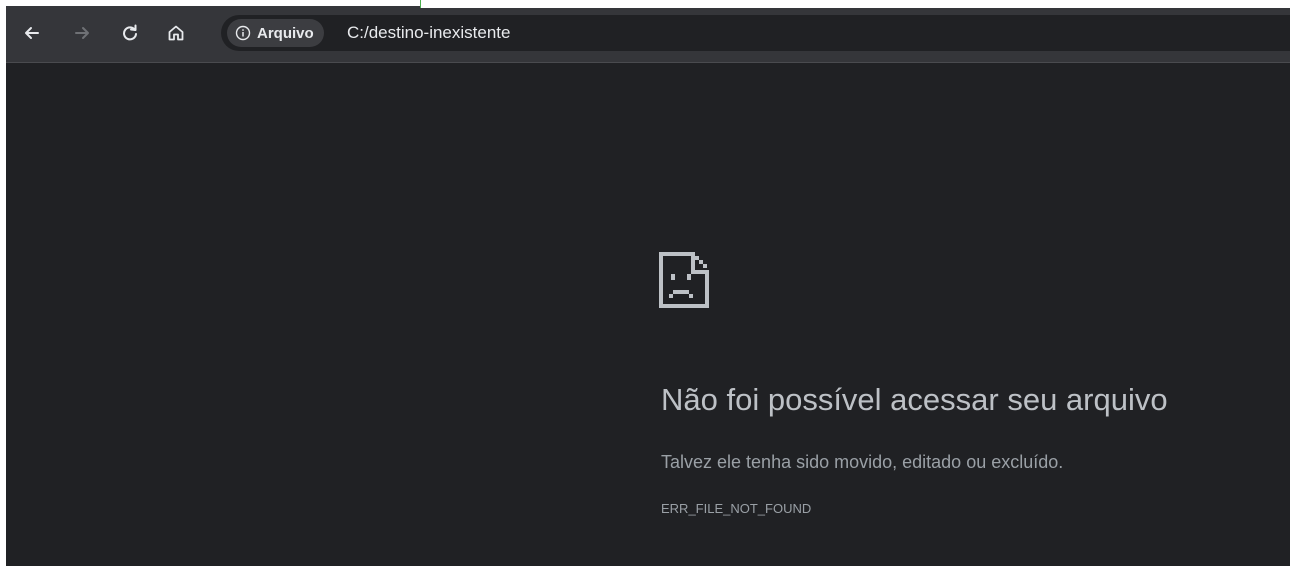 Image resolution: width=1290 pixels, height=566 pixels. I want to click on reload-icon, so click(130, 32).